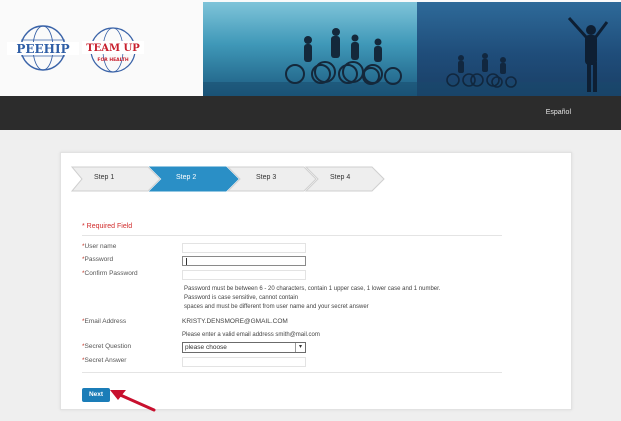 The width and height of the screenshot is (621, 421). I want to click on email-label: *Email Address, so click(104, 321).